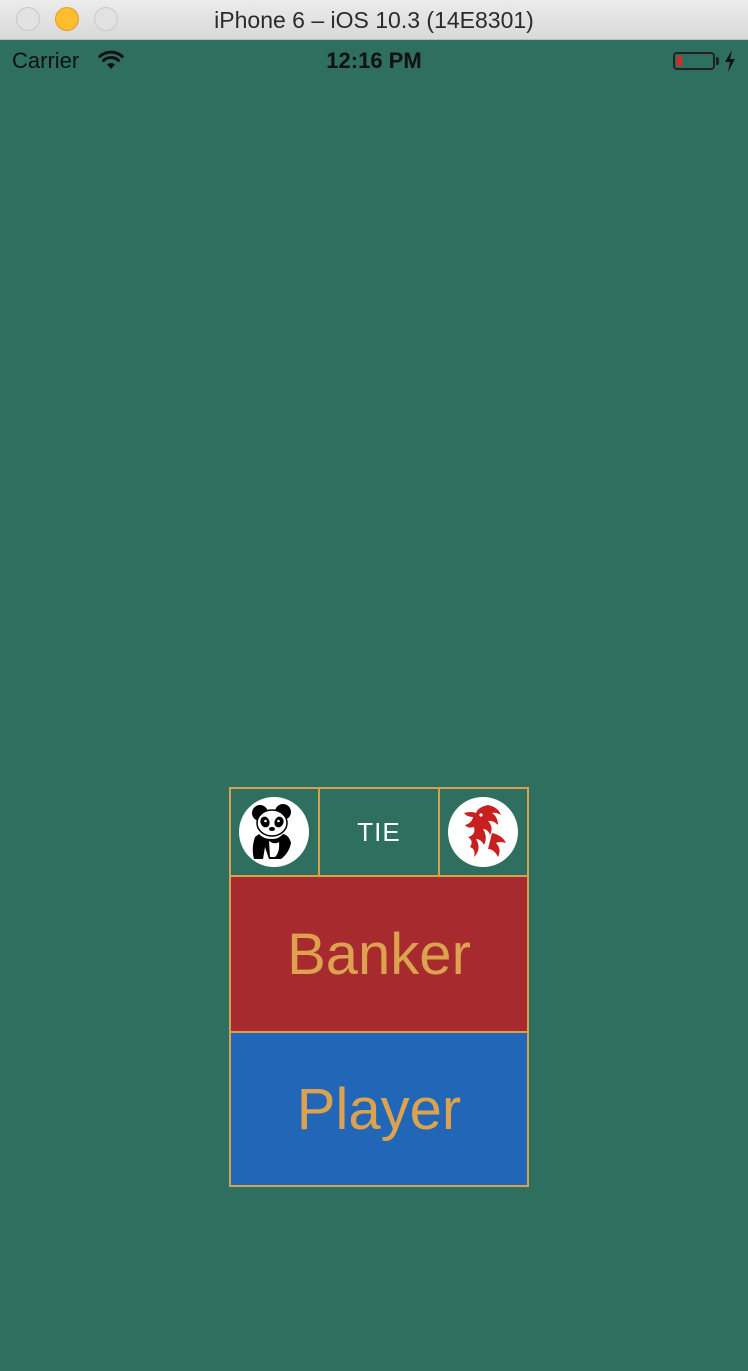 This screenshot has width=748, height=1371. I want to click on banker-bet-button: Banker, so click(379, 954).